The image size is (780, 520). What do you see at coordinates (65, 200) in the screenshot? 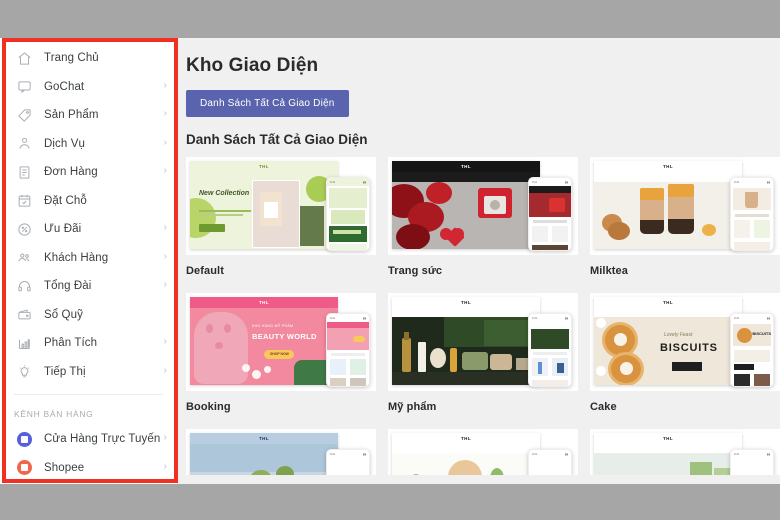
I see `sidebar-item-label: Đặt Chỗ` at bounding box center [65, 200].